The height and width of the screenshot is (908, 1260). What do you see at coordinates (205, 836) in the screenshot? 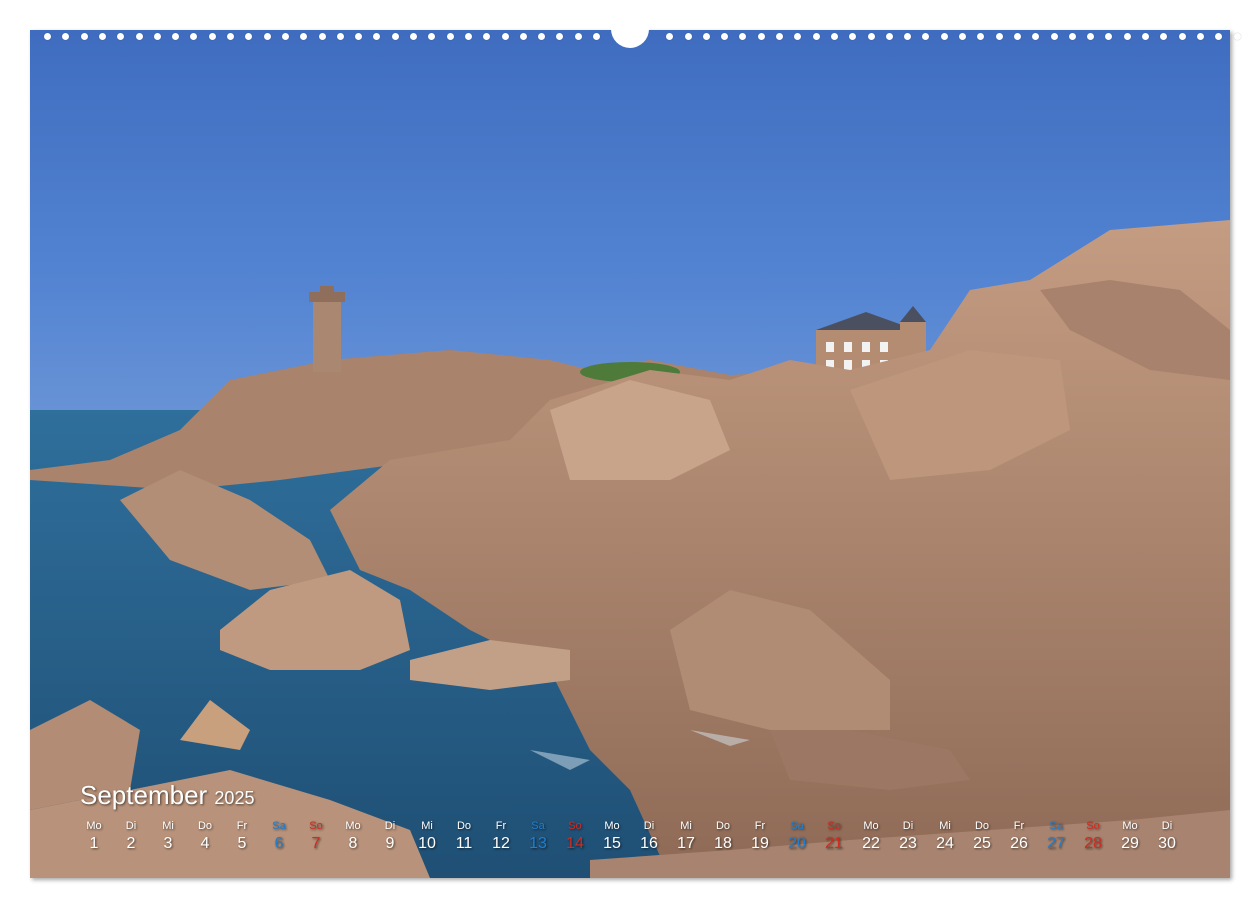
I see `day-cell: Do 4` at bounding box center [205, 836].